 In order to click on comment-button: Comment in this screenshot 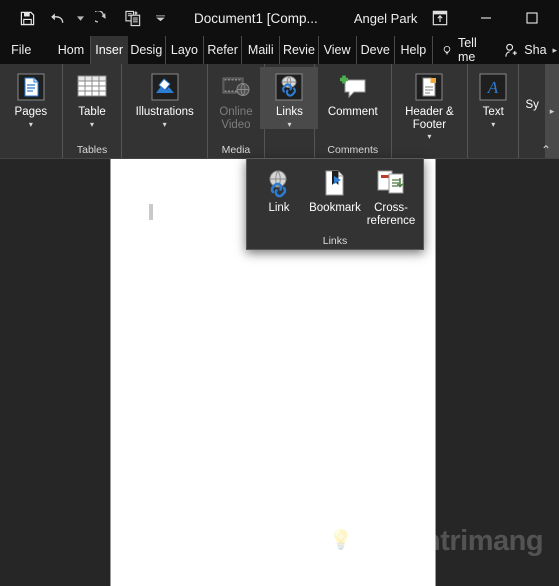, I will do `click(353, 93)`.